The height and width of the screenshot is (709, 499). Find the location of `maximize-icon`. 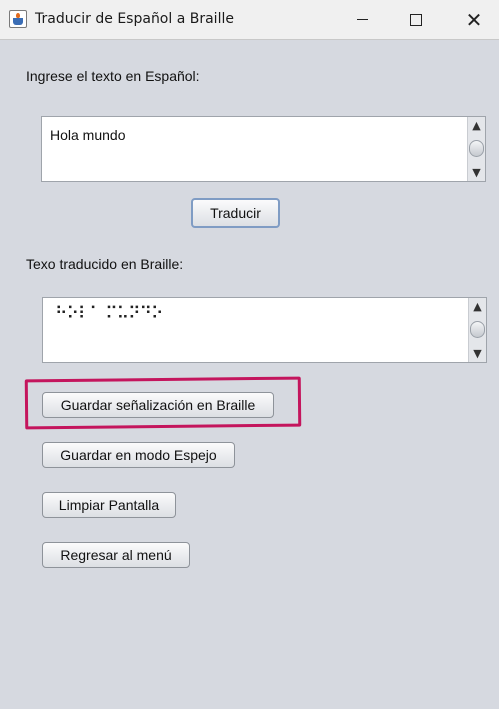

maximize-icon is located at coordinates (416, 19).